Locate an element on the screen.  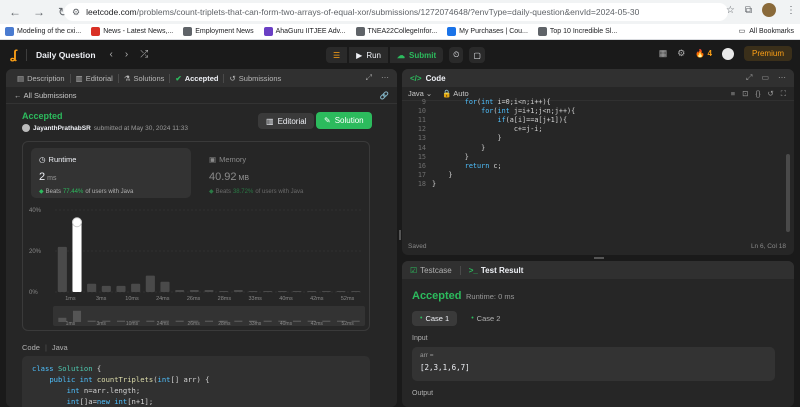
notes-icon: ▢ is located at coordinates (477, 55).